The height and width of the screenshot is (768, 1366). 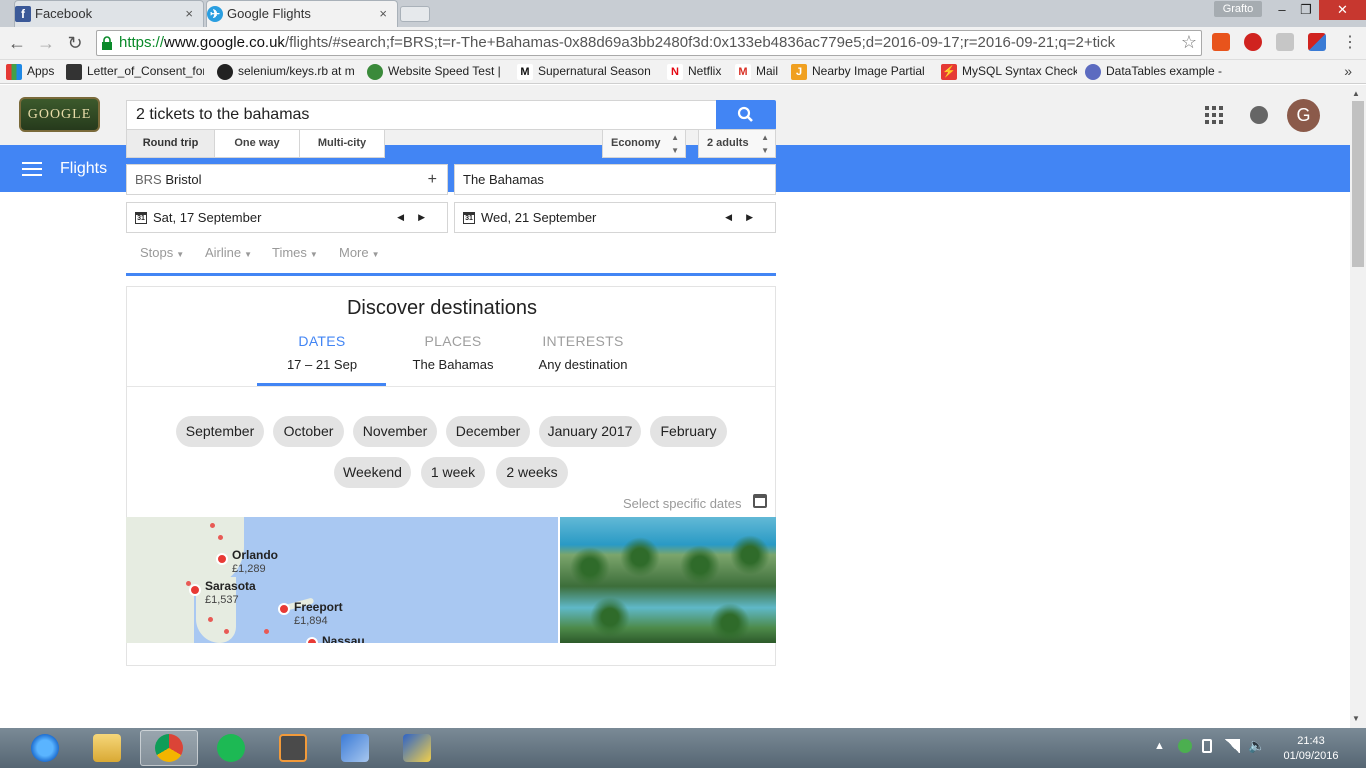 What do you see at coordinates (615, 217) in the screenshot?
I see `return-date-field: 31 Wed, 21 September ◀▶` at bounding box center [615, 217].